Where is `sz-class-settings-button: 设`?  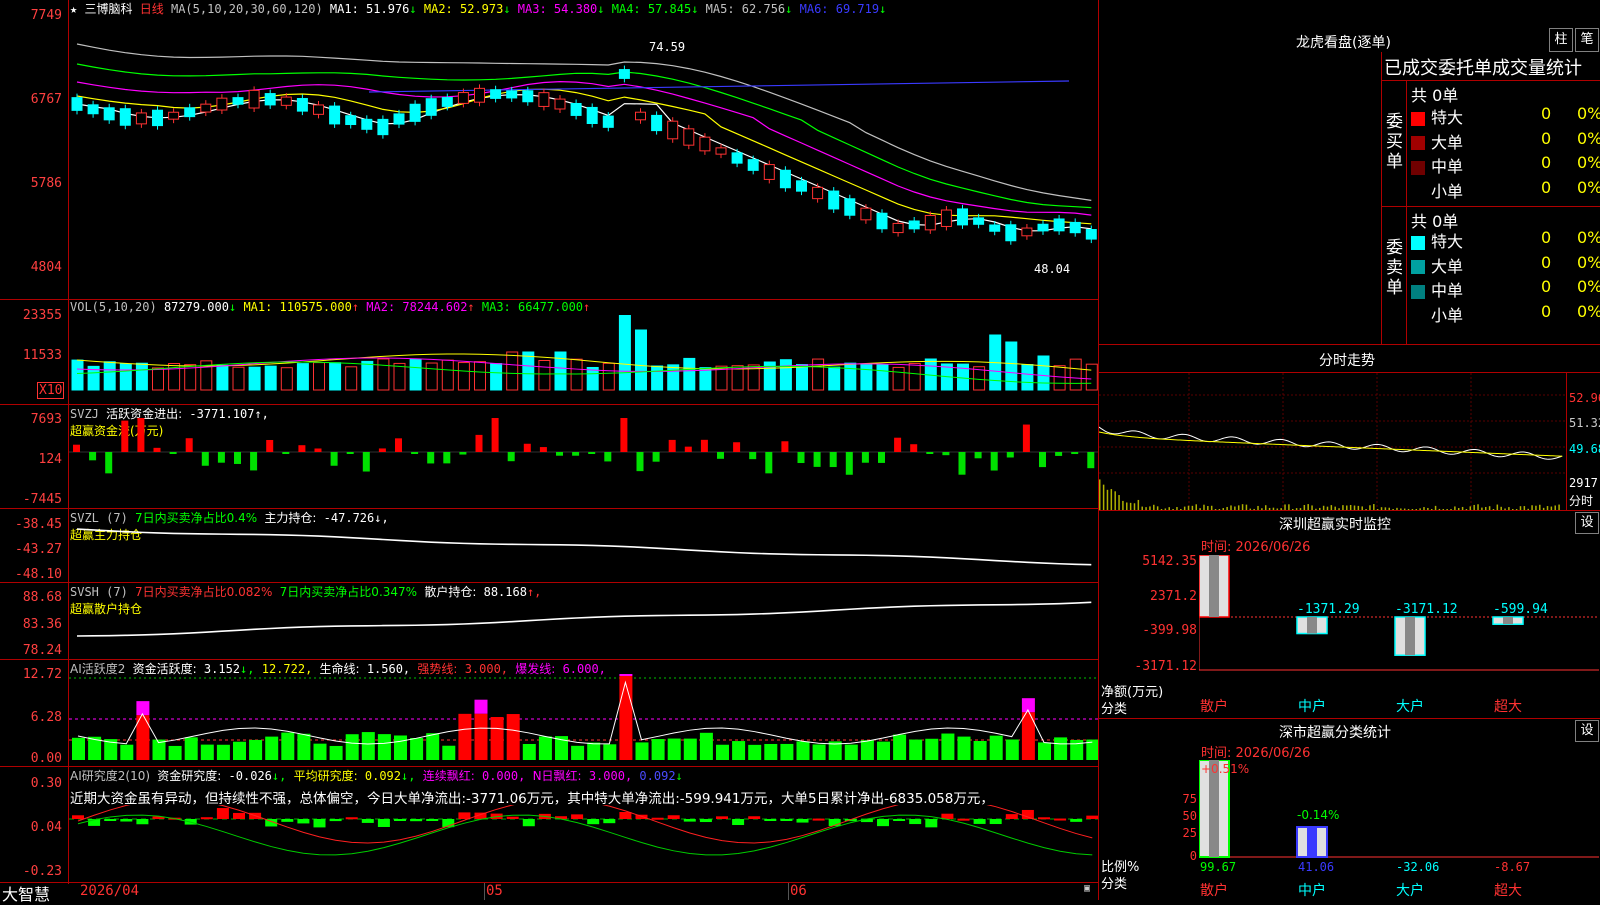 sz-class-settings-button: 设 is located at coordinates (1587, 731).